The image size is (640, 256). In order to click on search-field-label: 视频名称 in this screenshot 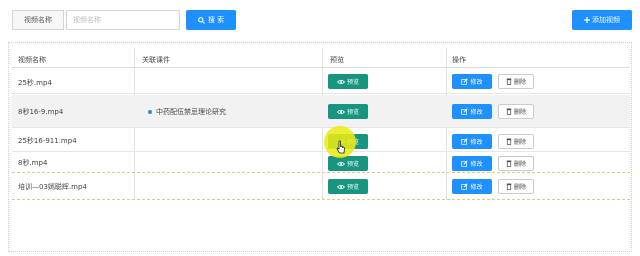, I will do `click(38, 20)`.